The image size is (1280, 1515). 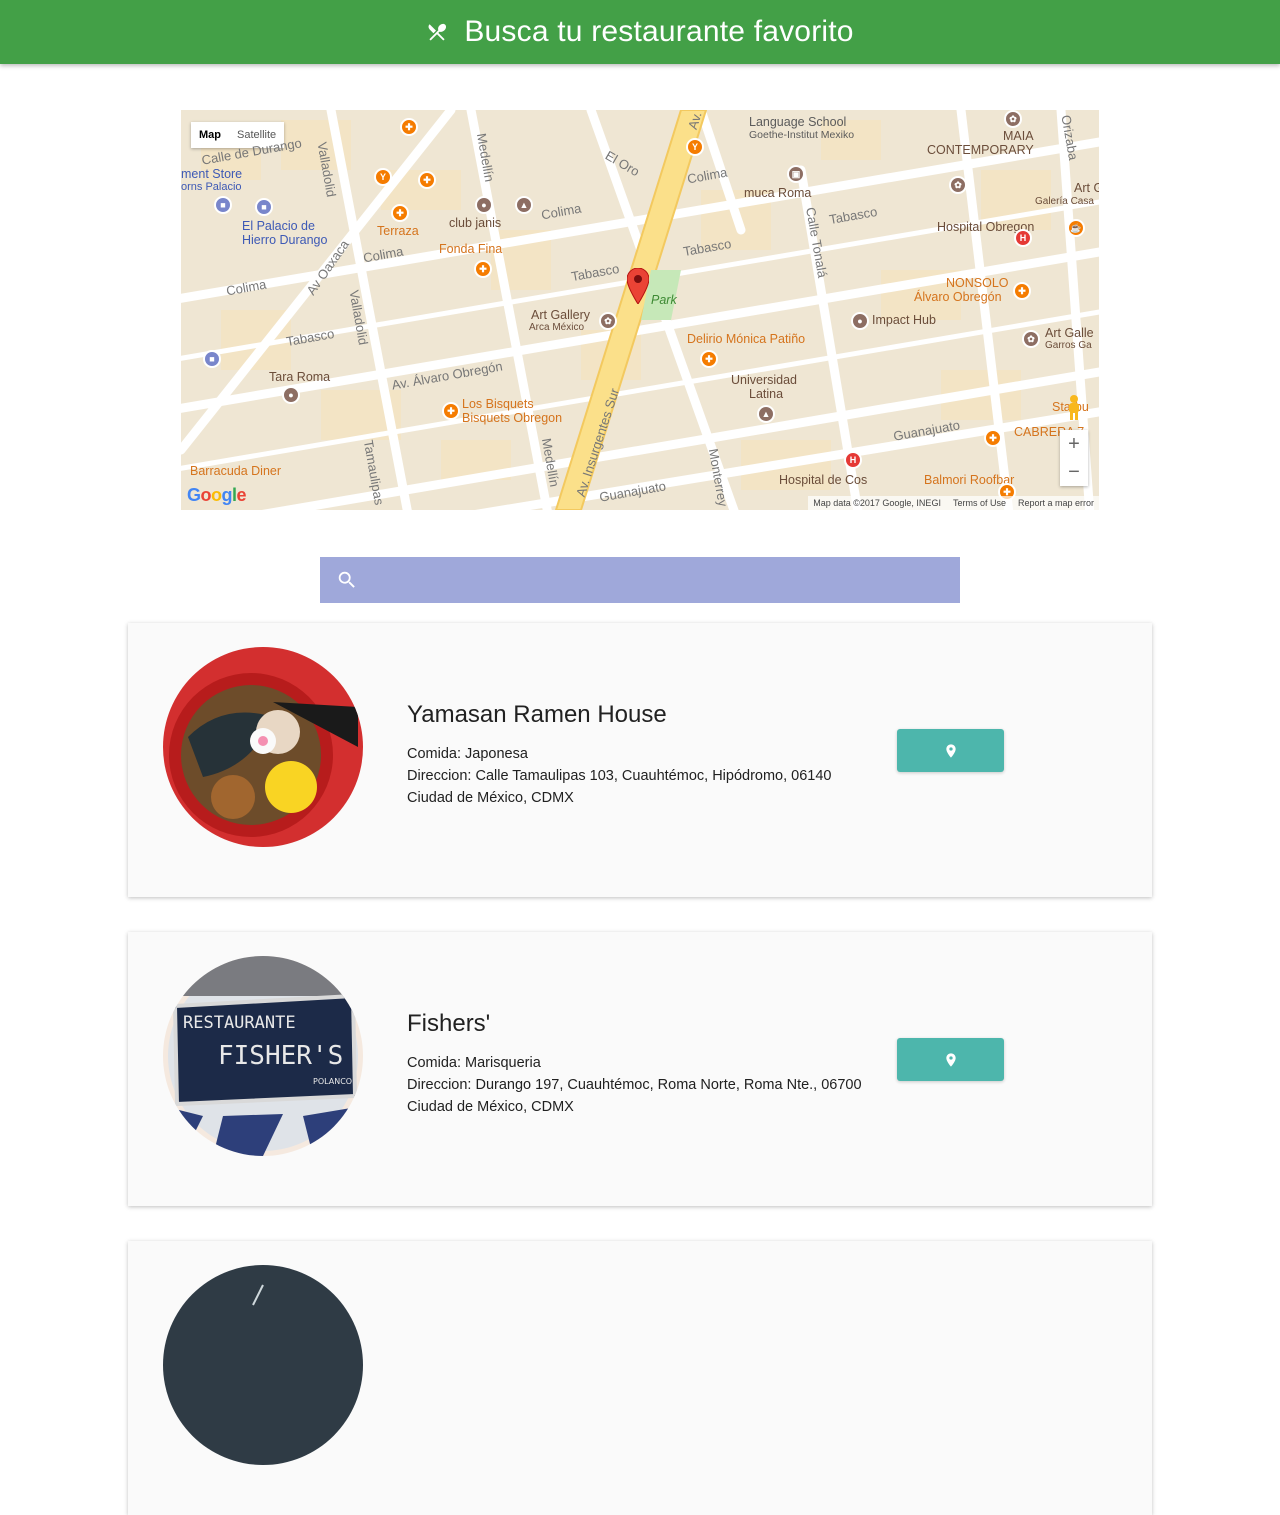 What do you see at coordinates (398, 231) in the screenshot?
I see `map-label: Terraza` at bounding box center [398, 231].